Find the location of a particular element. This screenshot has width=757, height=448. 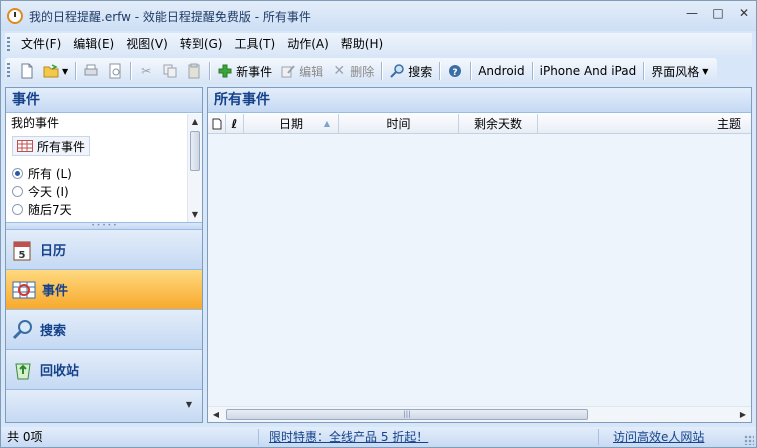

new-file-icon is located at coordinates (27, 71).